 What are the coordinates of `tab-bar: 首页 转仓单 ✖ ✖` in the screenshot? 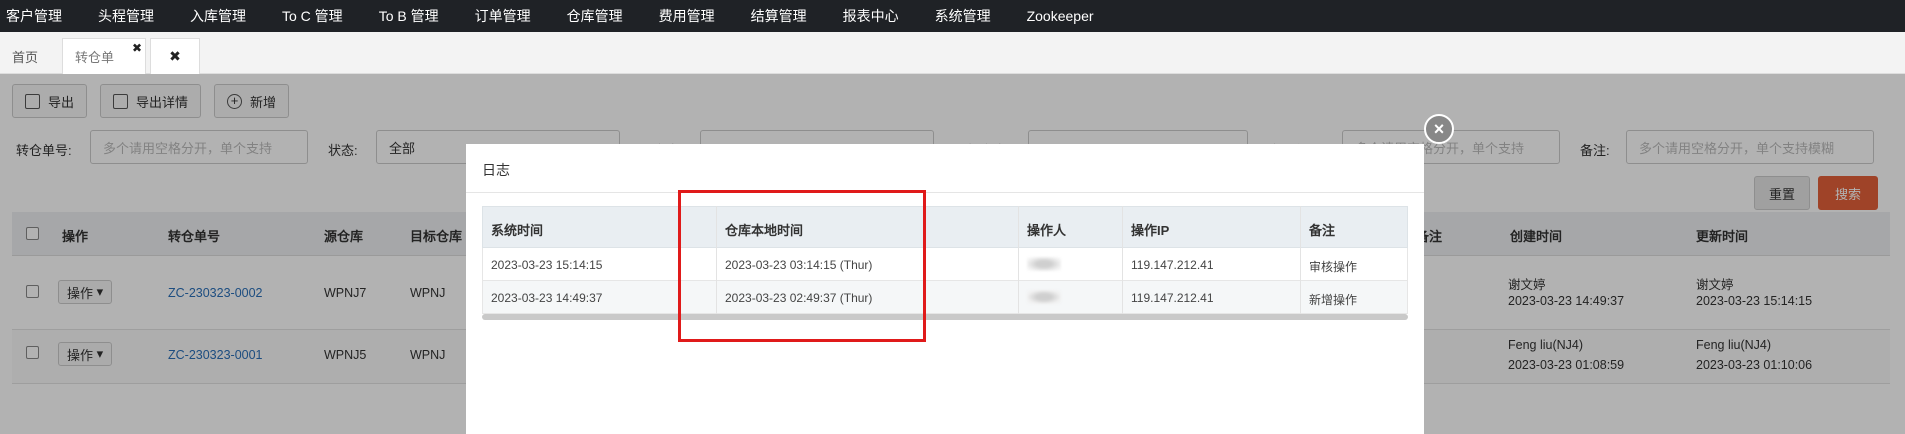 It's located at (952, 53).